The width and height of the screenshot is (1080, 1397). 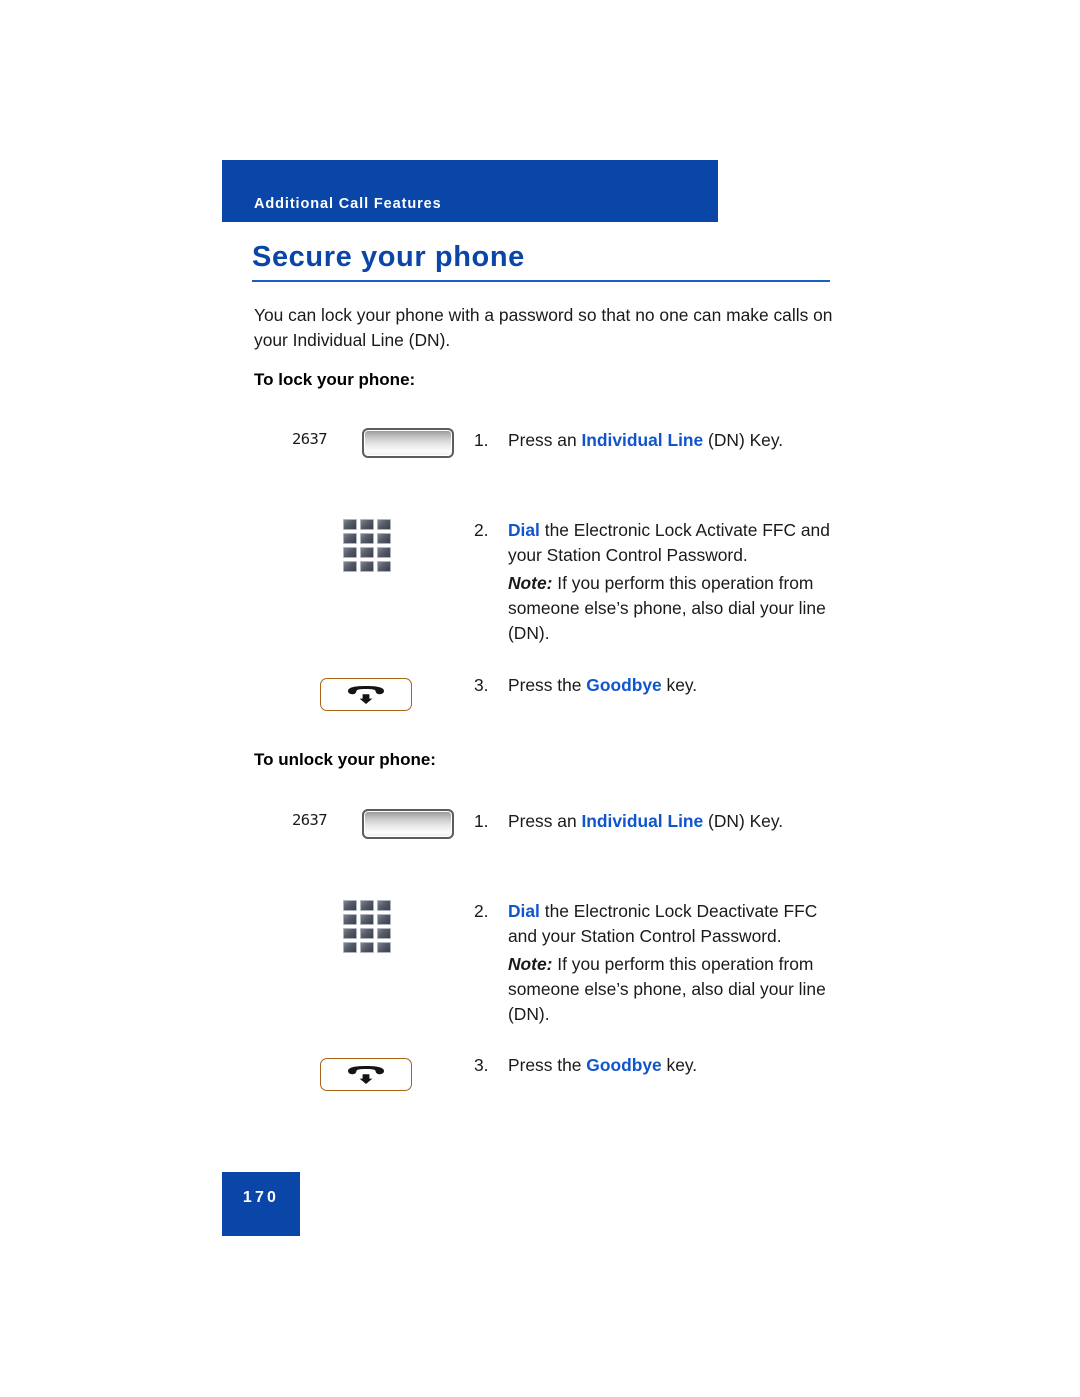 I want to click on section-heading-unlock: To unlock your phone:, so click(x=345, y=759).